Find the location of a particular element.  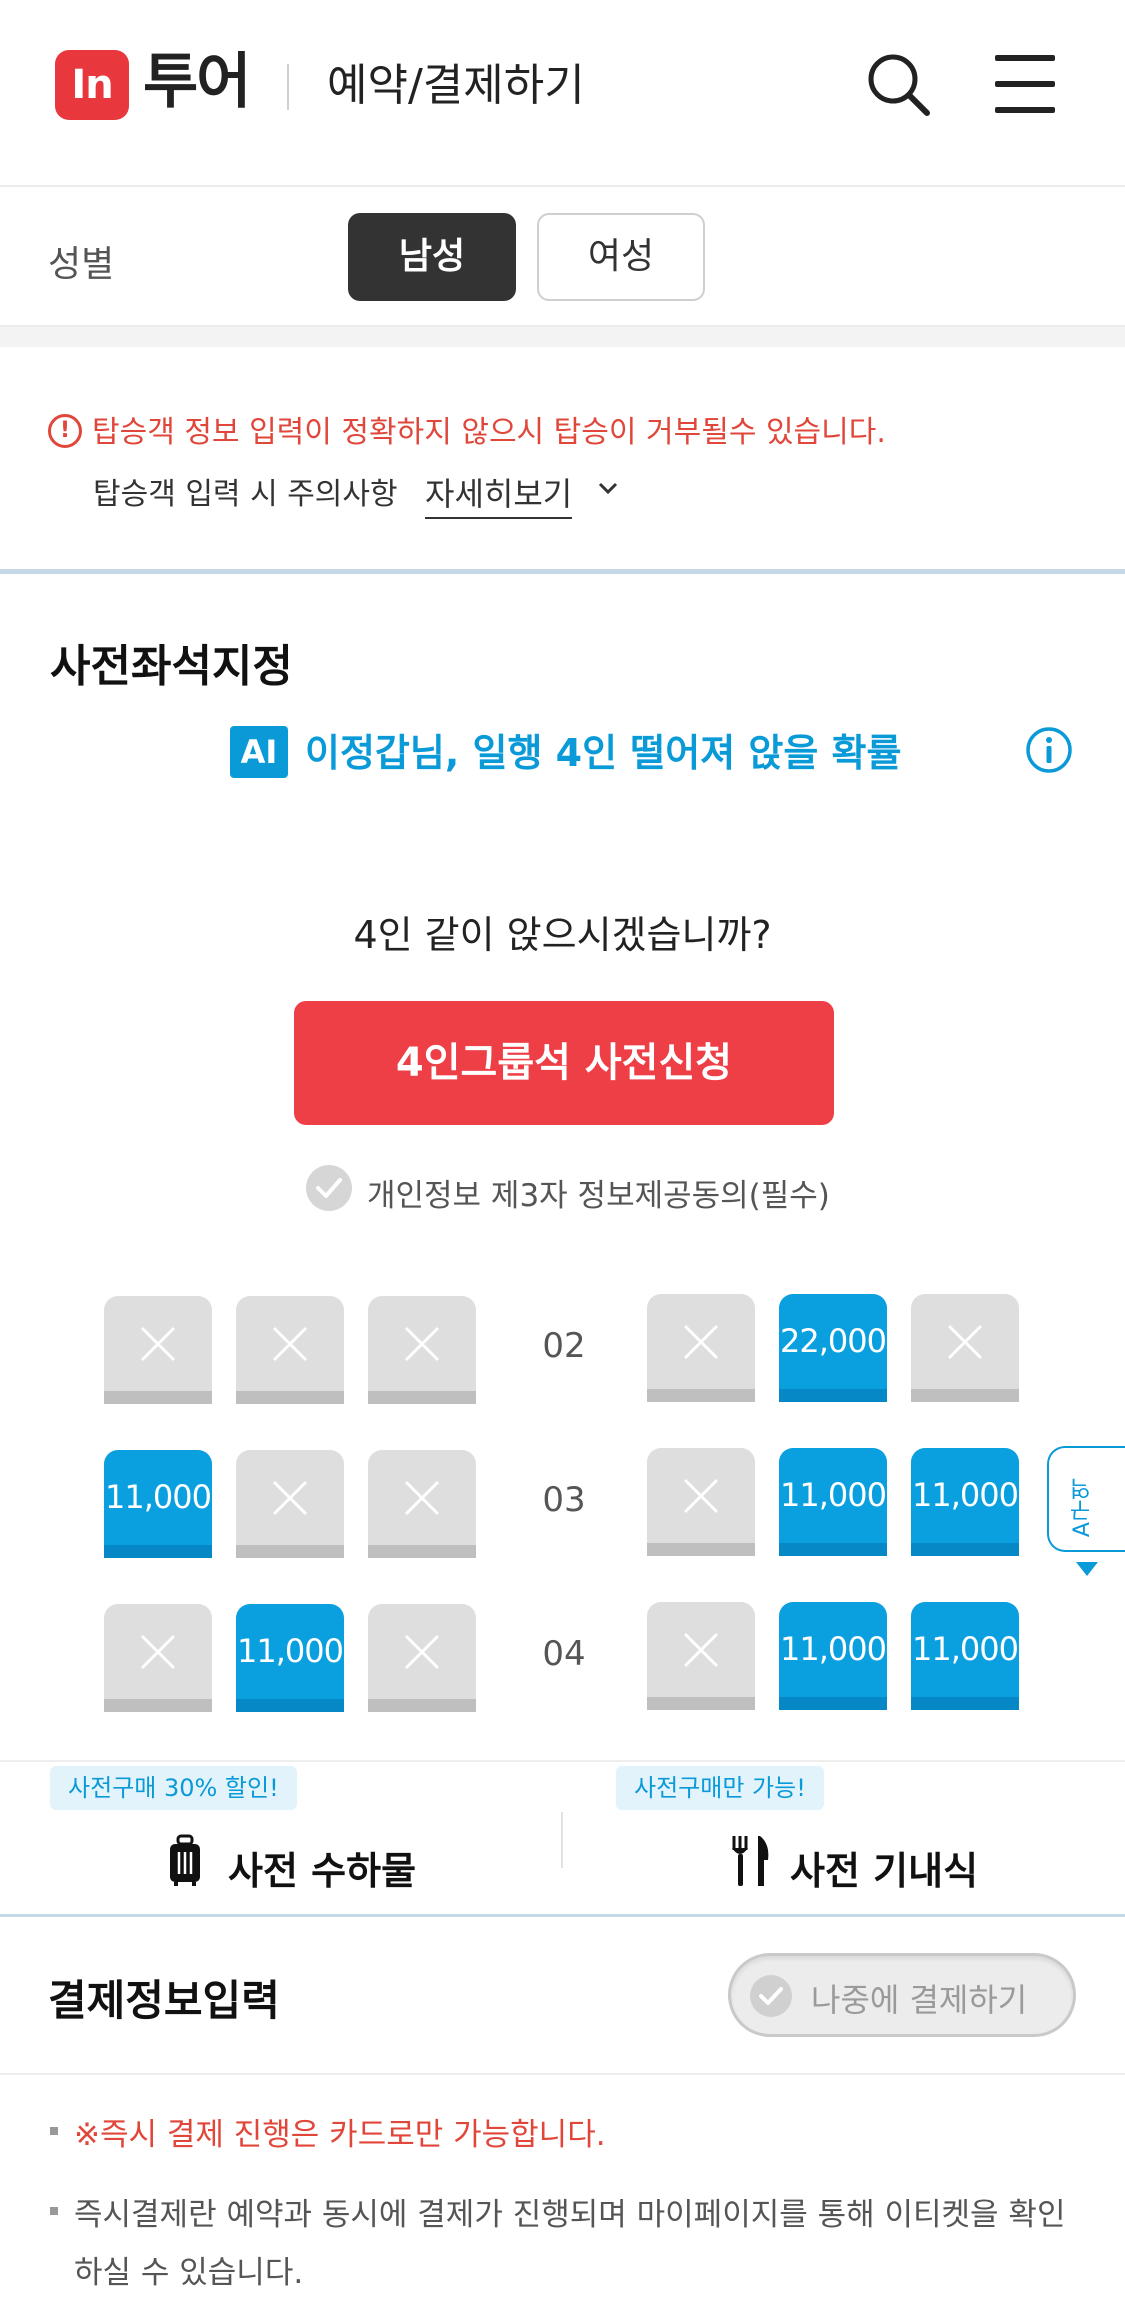

sit-together-question: 4인 같이 앉으시겠습니까? is located at coordinates (562, 935).